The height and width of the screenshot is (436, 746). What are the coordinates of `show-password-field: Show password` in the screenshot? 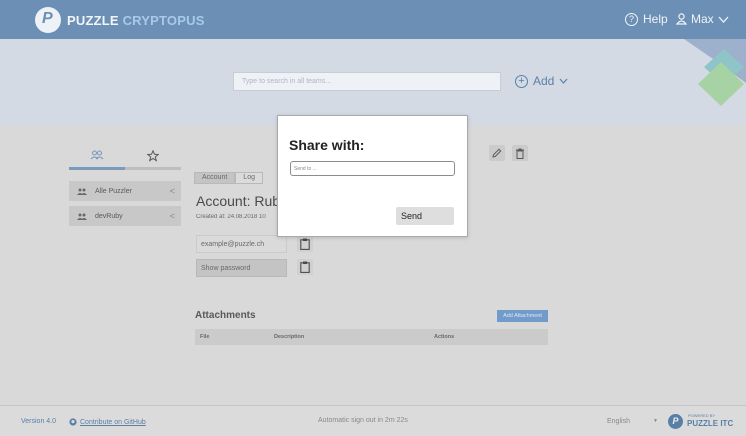 It's located at (241, 268).